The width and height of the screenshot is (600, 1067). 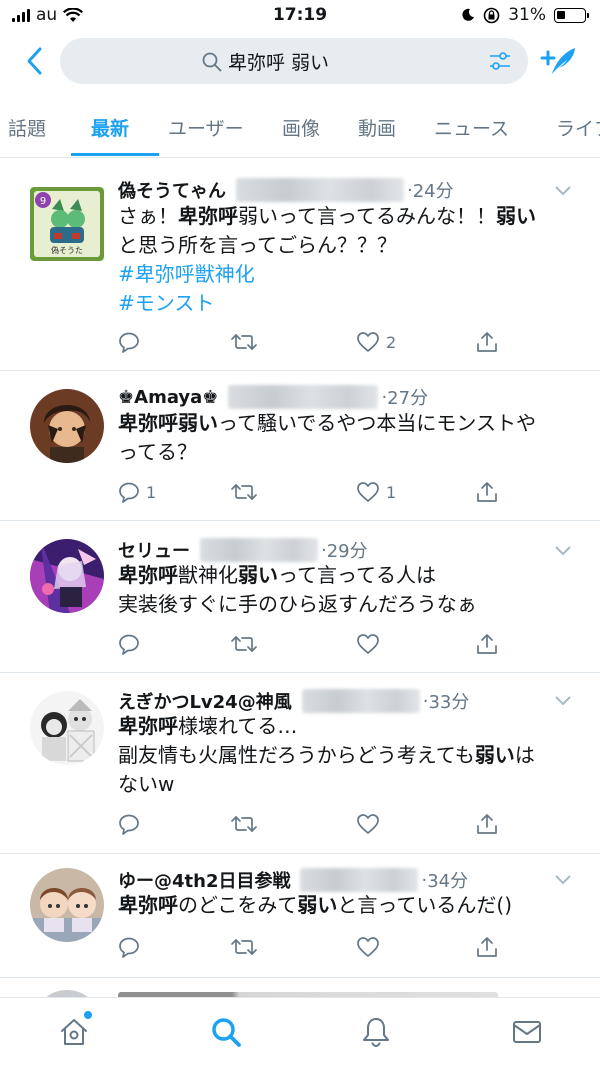 I want to click on search-input, so click(x=338, y=61).